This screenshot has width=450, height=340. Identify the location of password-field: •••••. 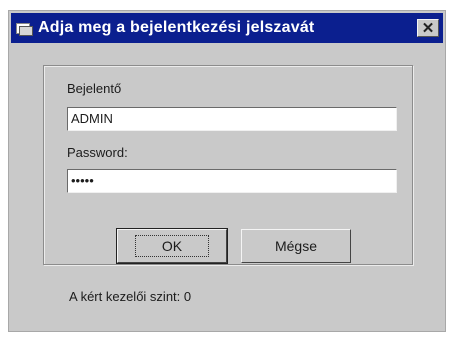
(232, 181).